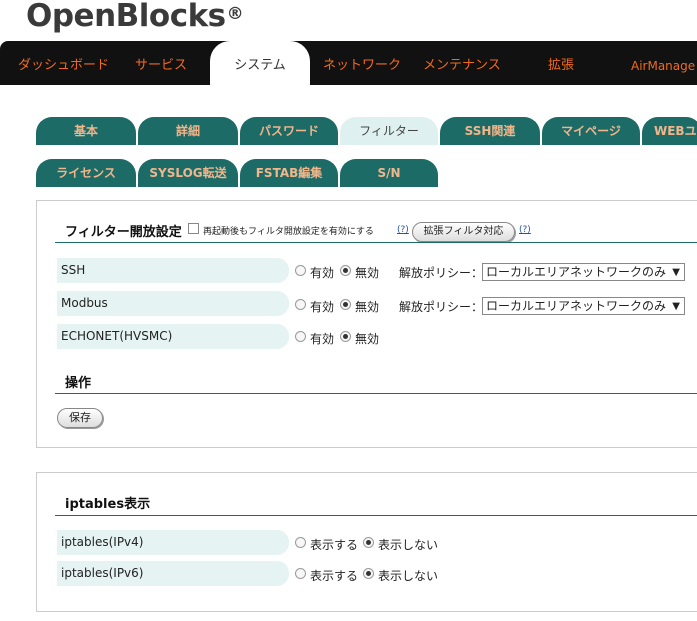 The height and width of the screenshot is (621, 697). What do you see at coordinates (367, 307) in the screenshot?
I see `modbus-disable-label: 無効` at bounding box center [367, 307].